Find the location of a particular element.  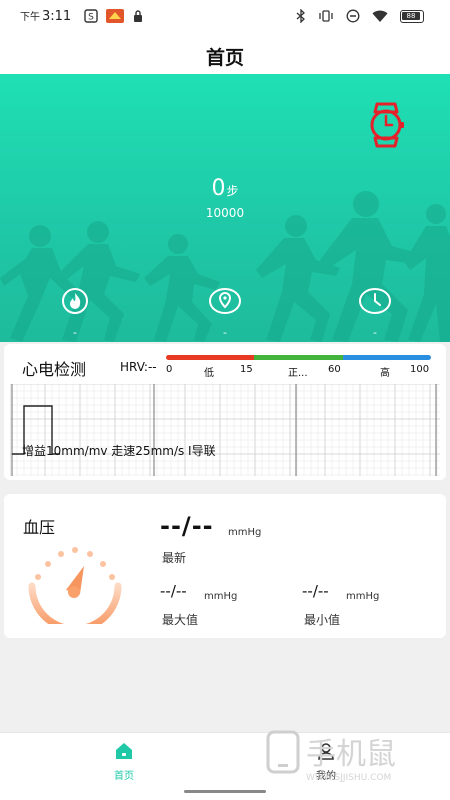

ecg-grid is located at coordinates (225, 430).